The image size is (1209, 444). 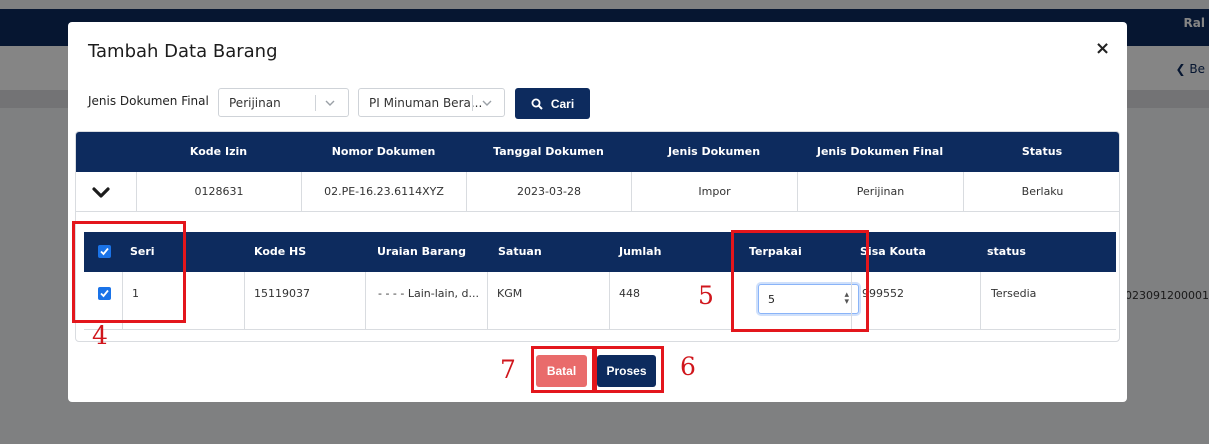 What do you see at coordinates (508, 369) in the screenshot?
I see `annotation-label-7: 7` at bounding box center [508, 369].